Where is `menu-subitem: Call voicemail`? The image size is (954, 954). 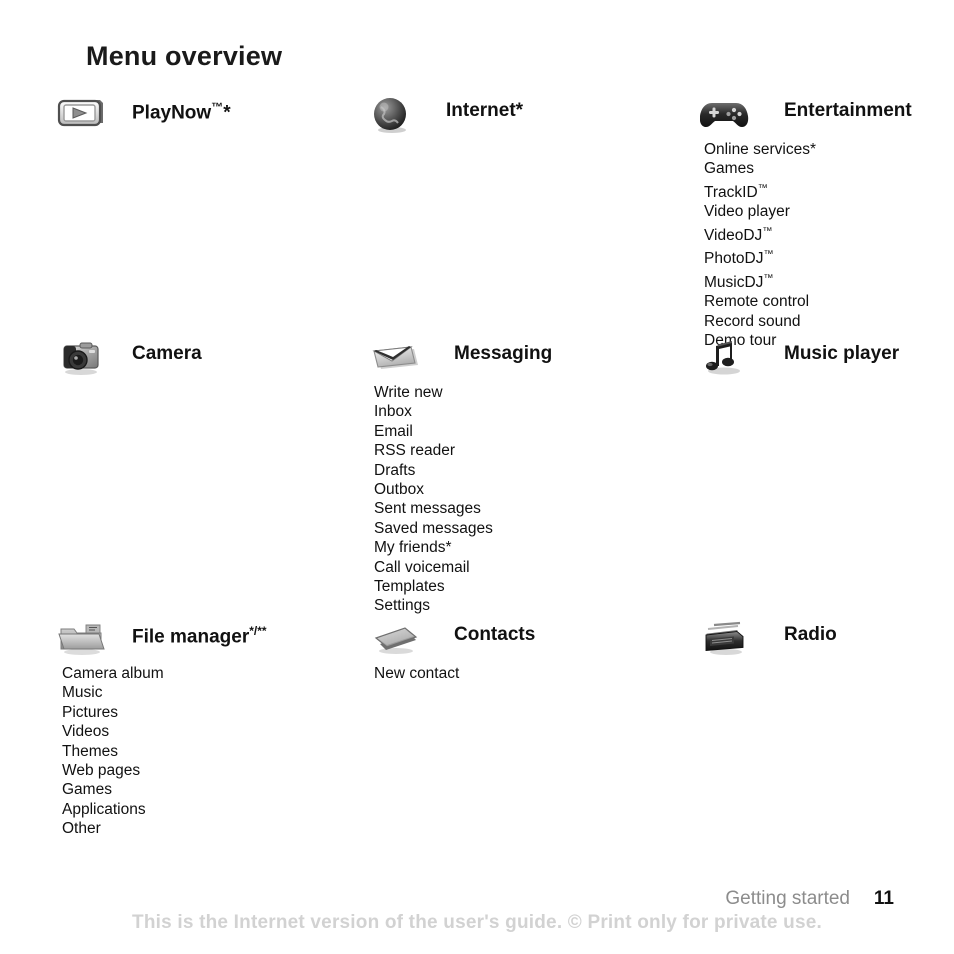 menu-subitem: Call voicemail is located at coordinates (433, 567).